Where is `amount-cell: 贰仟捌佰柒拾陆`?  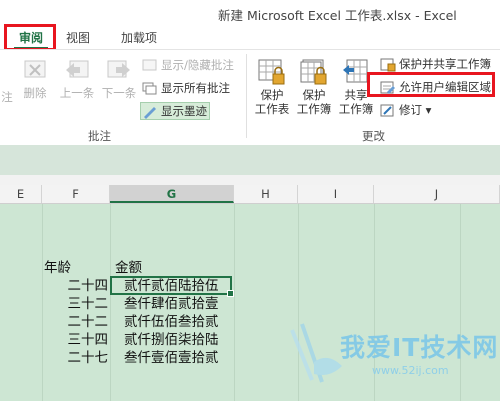 amount-cell: 贰仟捌佰柒拾陆 is located at coordinates (171, 340).